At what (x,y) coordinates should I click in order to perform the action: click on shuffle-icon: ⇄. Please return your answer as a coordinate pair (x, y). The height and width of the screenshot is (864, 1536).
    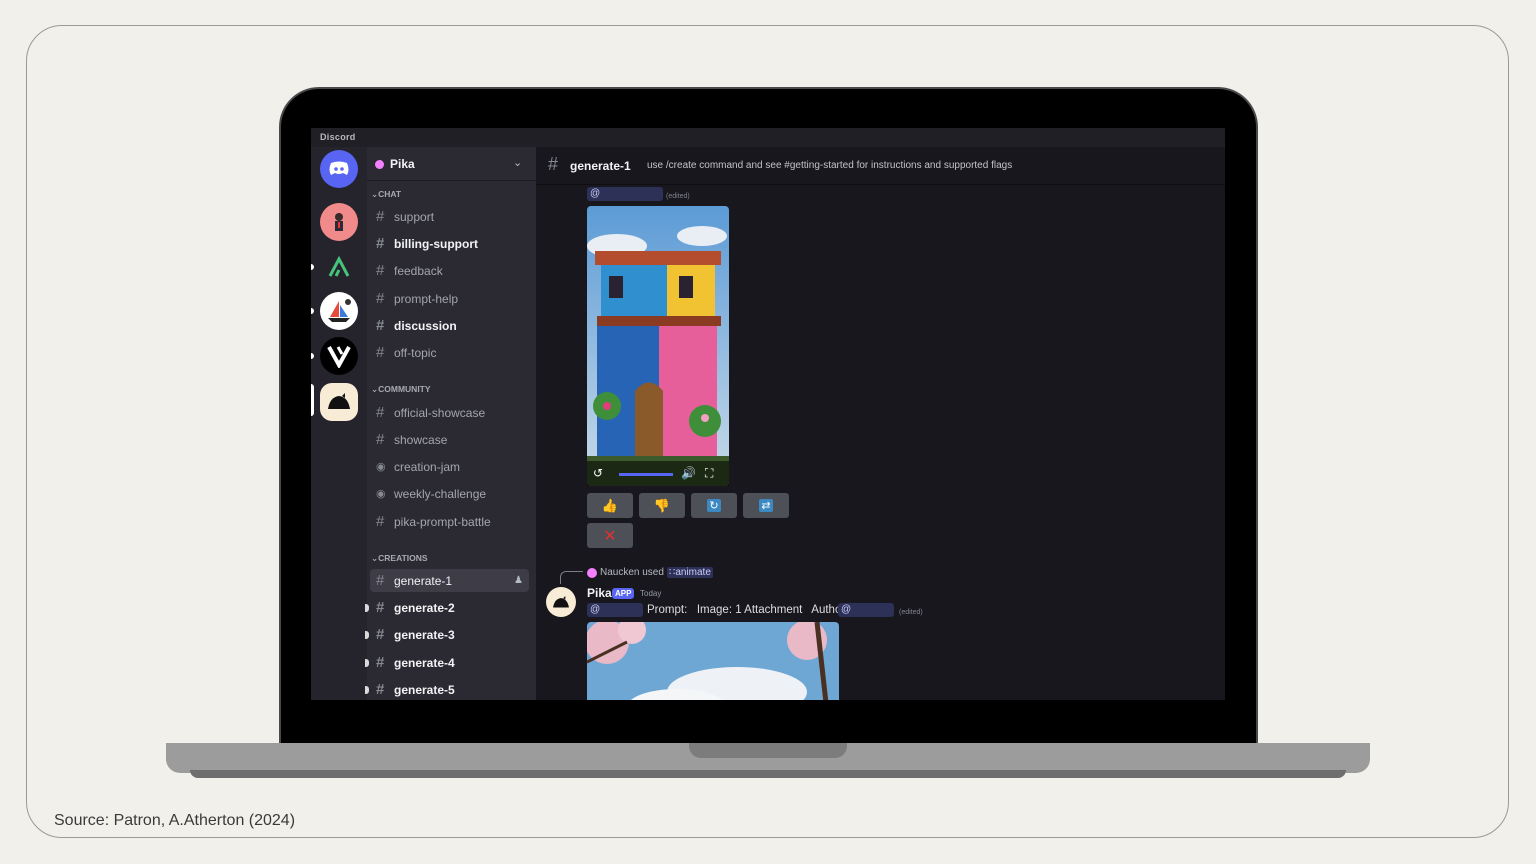
    Looking at the image, I should click on (766, 505).